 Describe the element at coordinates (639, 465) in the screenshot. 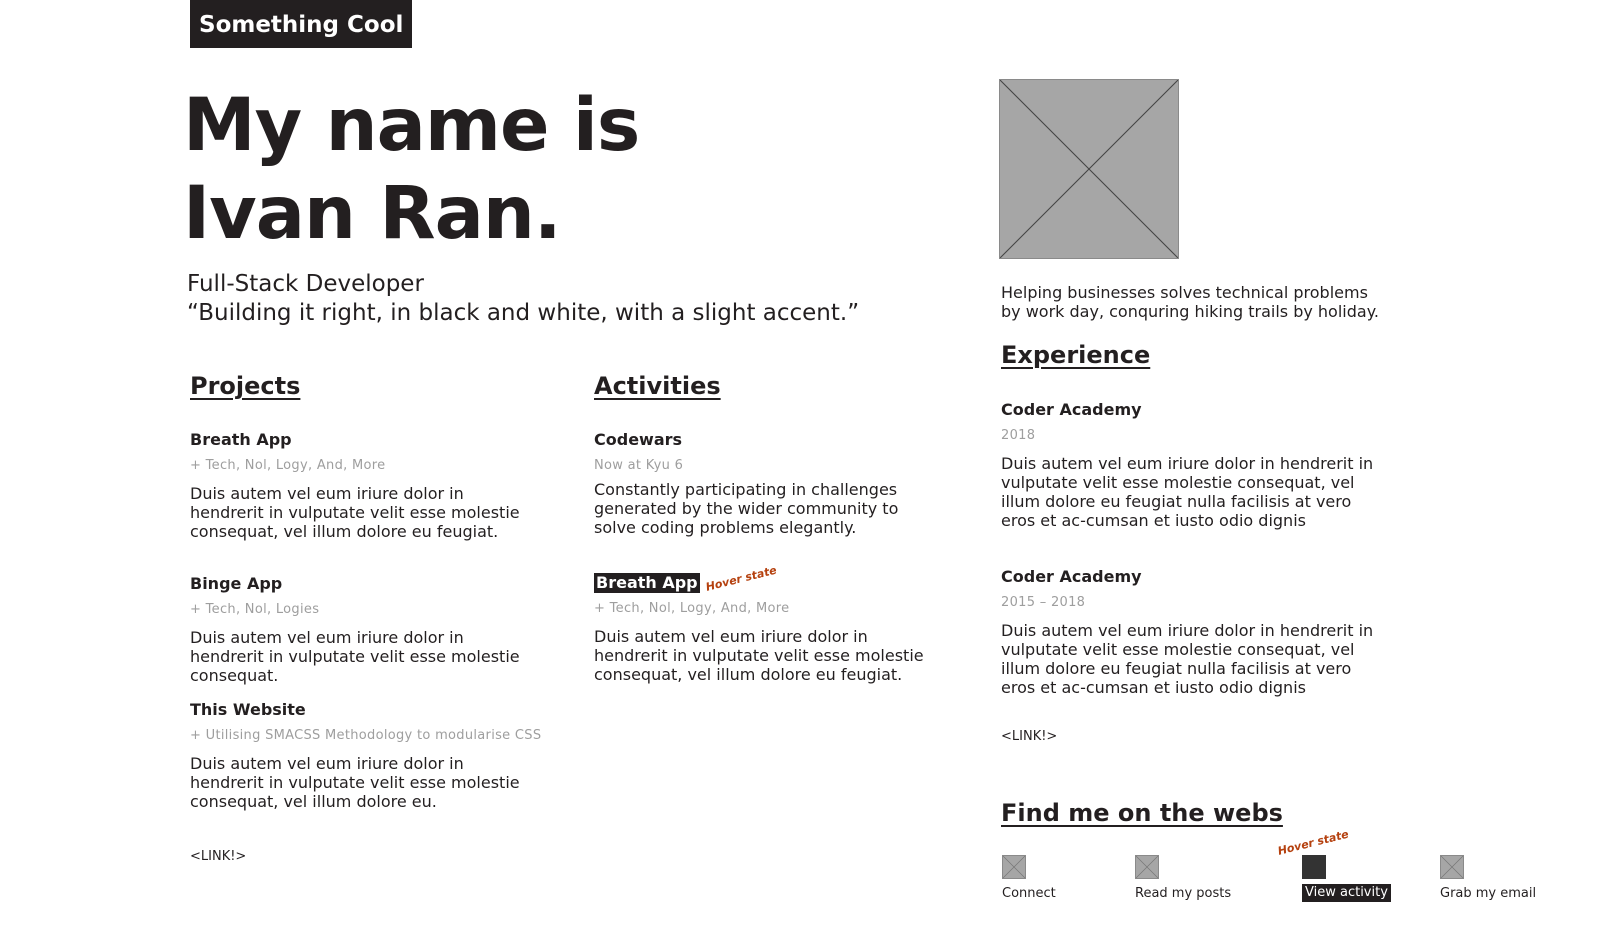

I see `activity-meta: Now at Kyu 6` at that location.